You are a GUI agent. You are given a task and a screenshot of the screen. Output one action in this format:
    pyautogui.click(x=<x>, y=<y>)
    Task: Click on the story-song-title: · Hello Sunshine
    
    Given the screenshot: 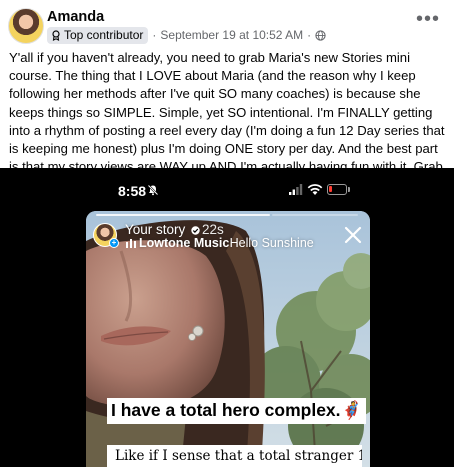 What is the action you would take?
    pyautogui.click(x=268, y=243)
    